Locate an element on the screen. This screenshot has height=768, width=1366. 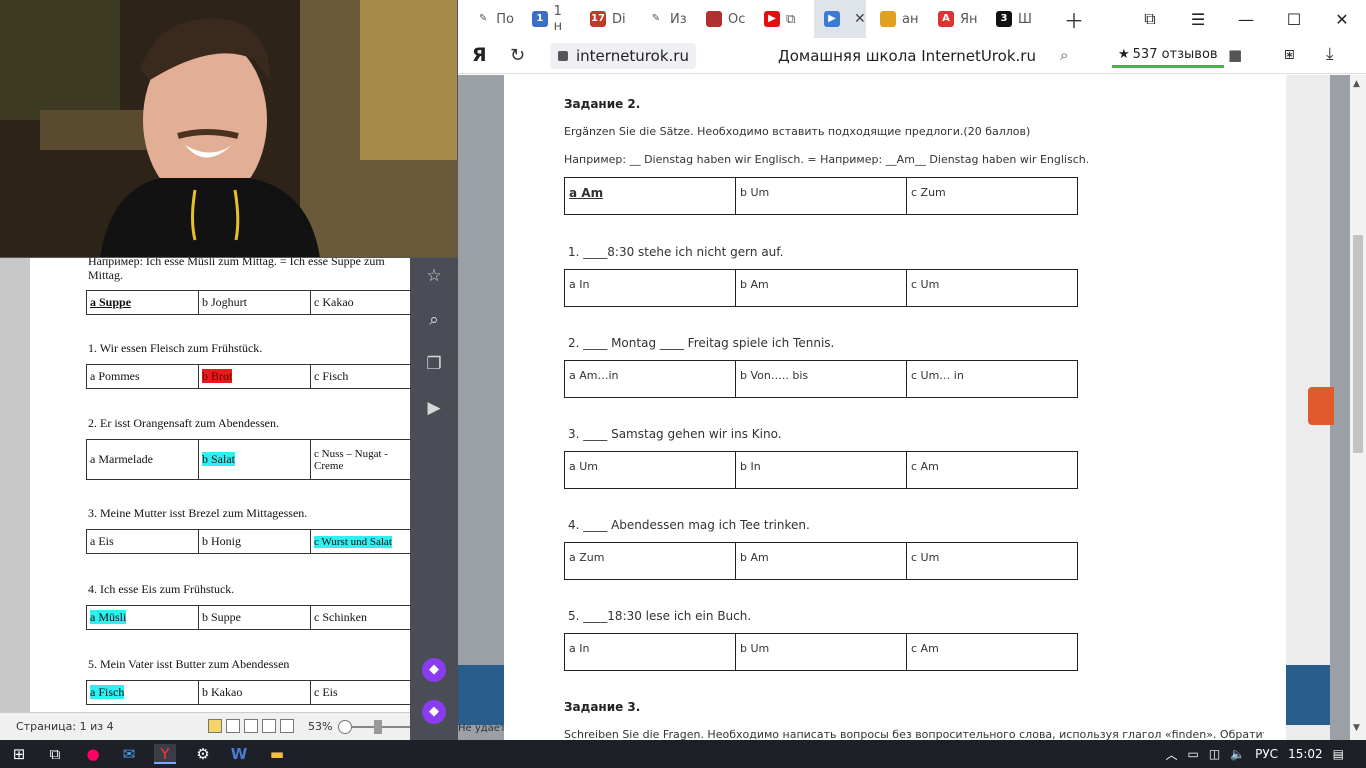
word-icon: W is located at coordinates (239, 754).